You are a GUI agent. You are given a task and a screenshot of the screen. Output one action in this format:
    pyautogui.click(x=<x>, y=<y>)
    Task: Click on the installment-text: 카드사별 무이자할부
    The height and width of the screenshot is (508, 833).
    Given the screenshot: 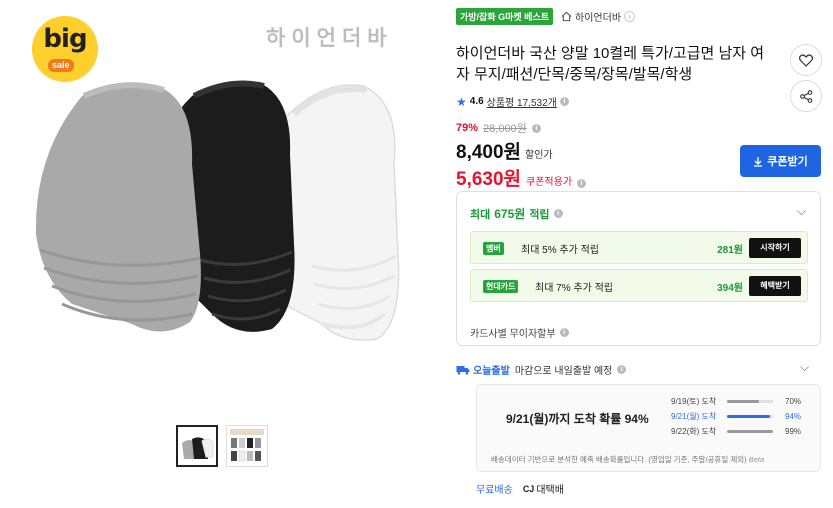 What is the action you would take?
    pyautogui.click(x=513, y=334)
    